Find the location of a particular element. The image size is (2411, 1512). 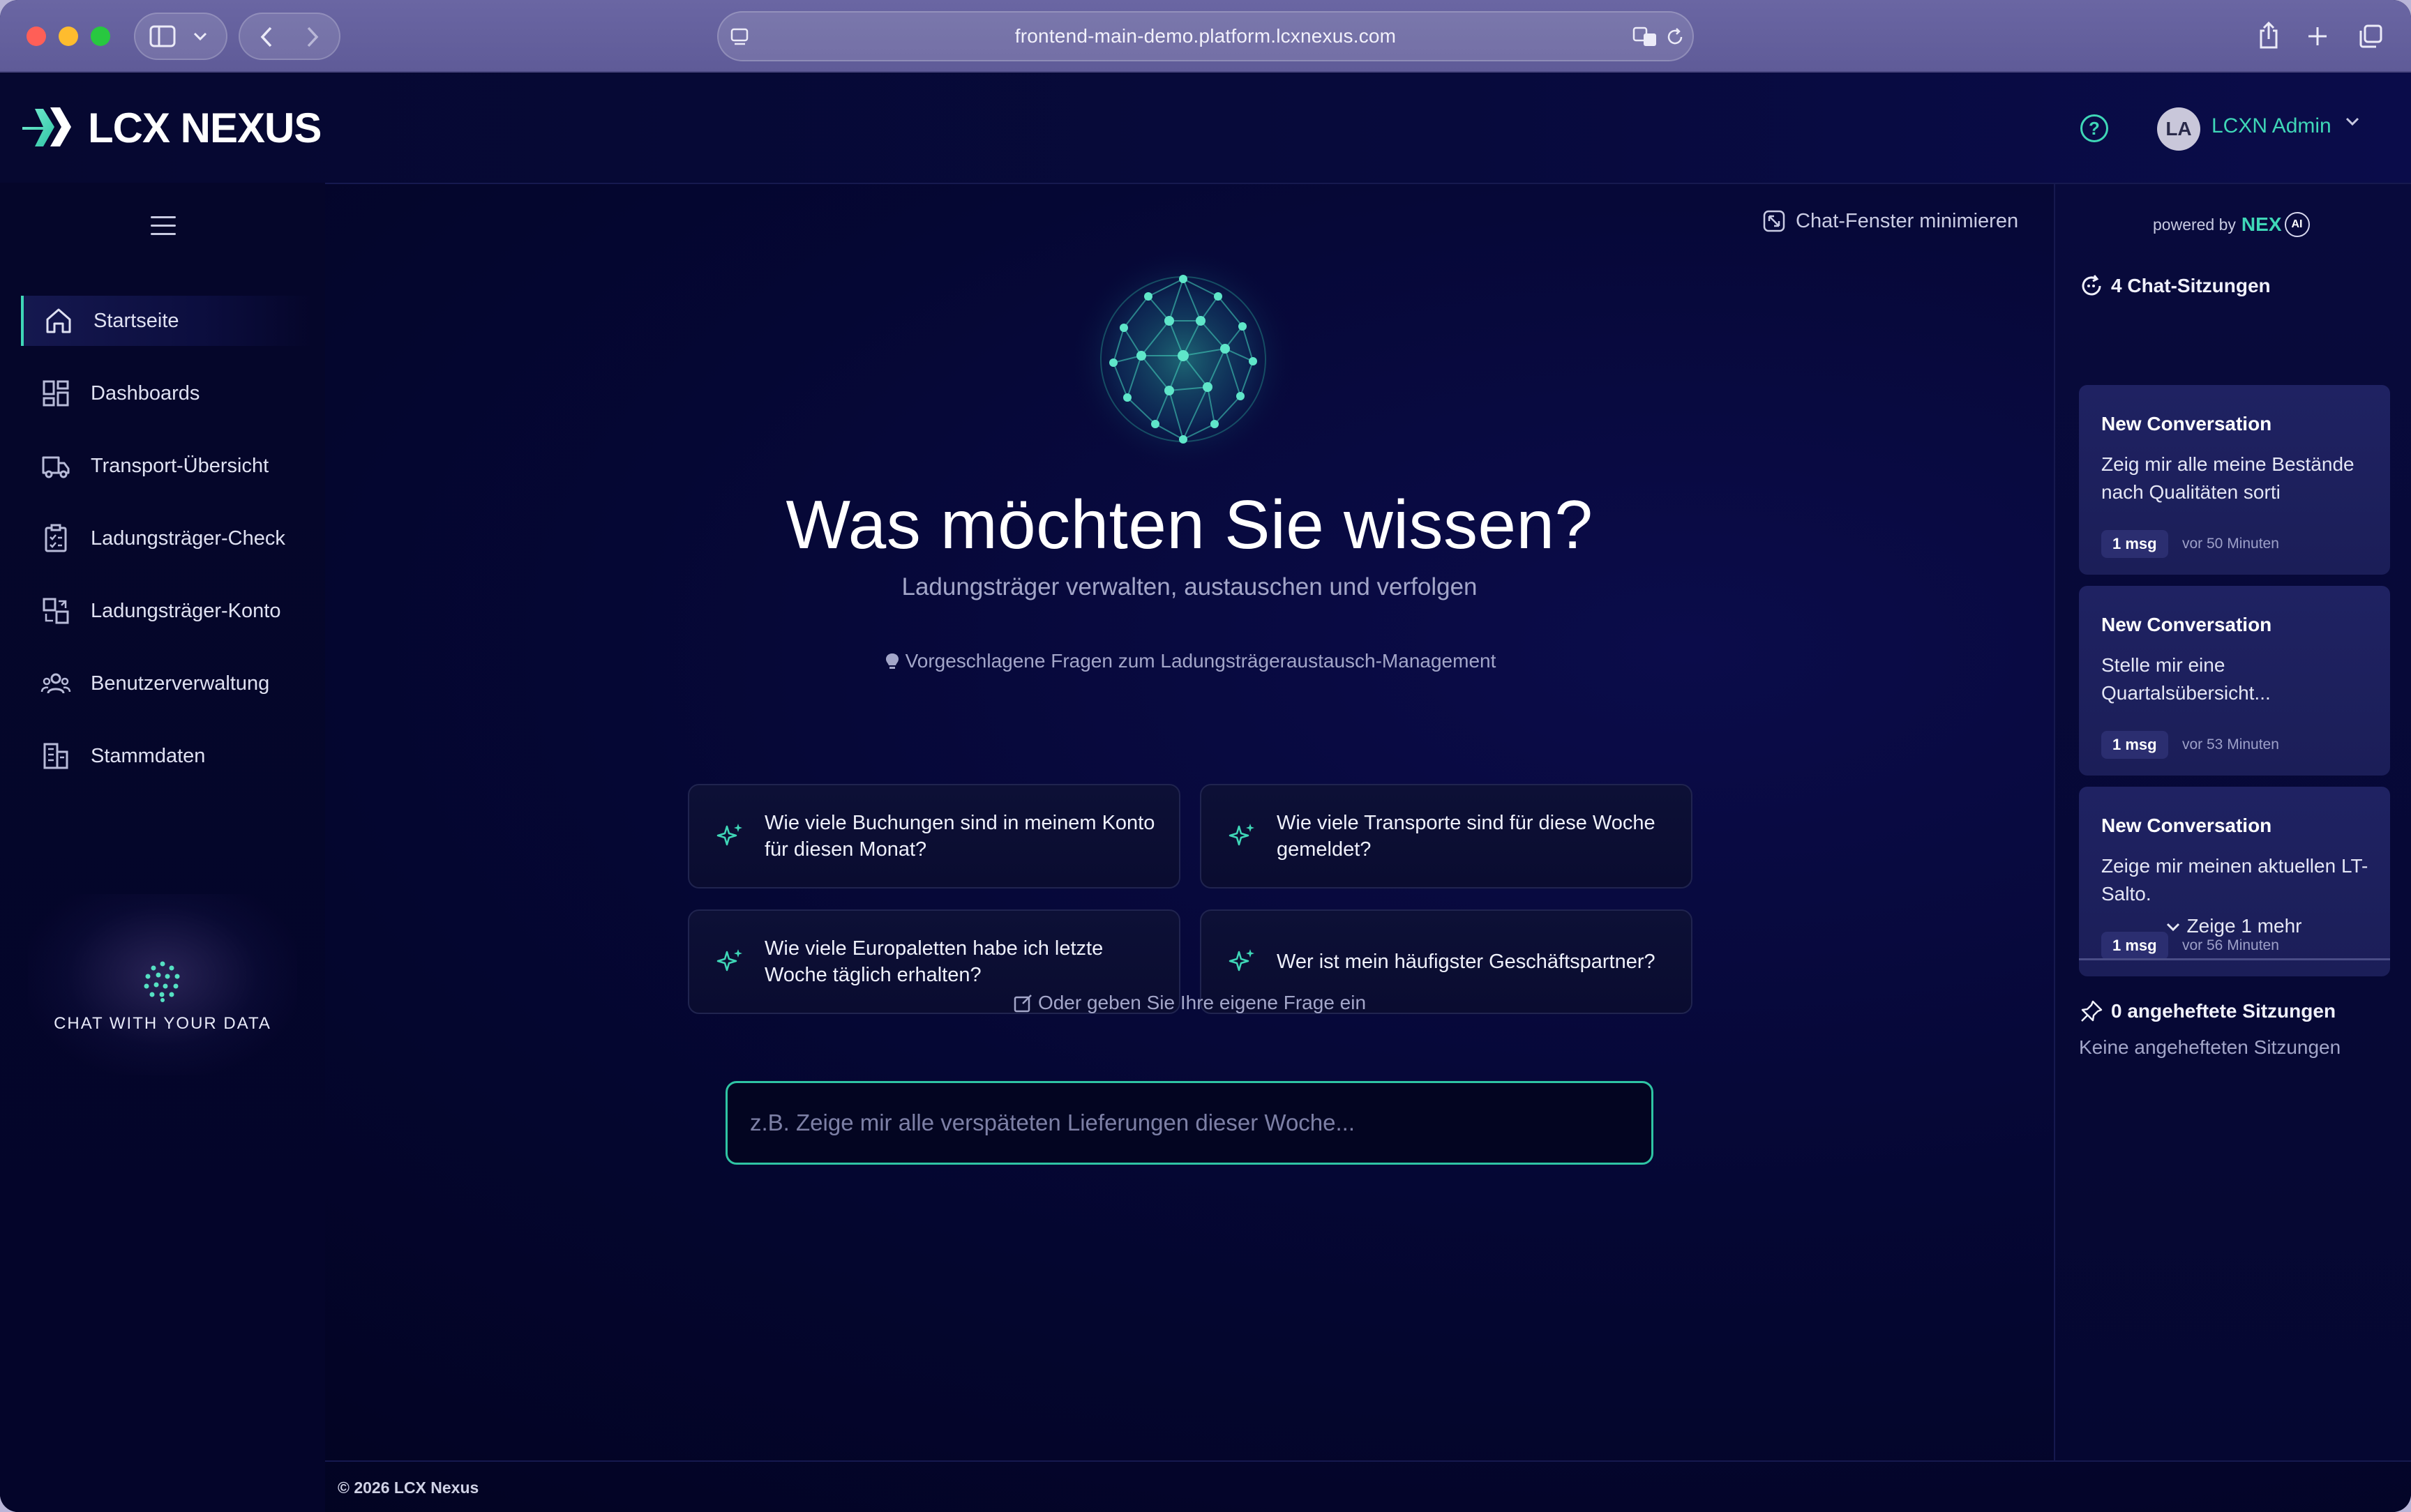

powered-by-text: powered by is located at coordinates (2194, 224).